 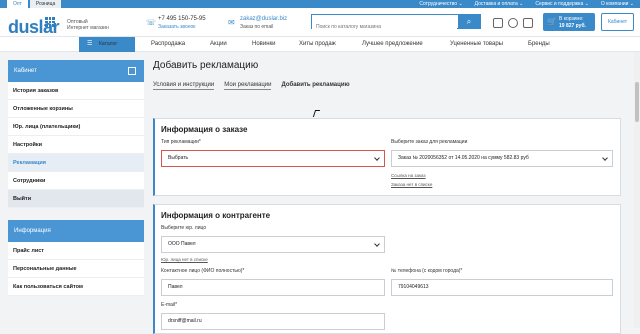 I want to click on claim-type-select: Выбрать, so click(x=273, y=158).